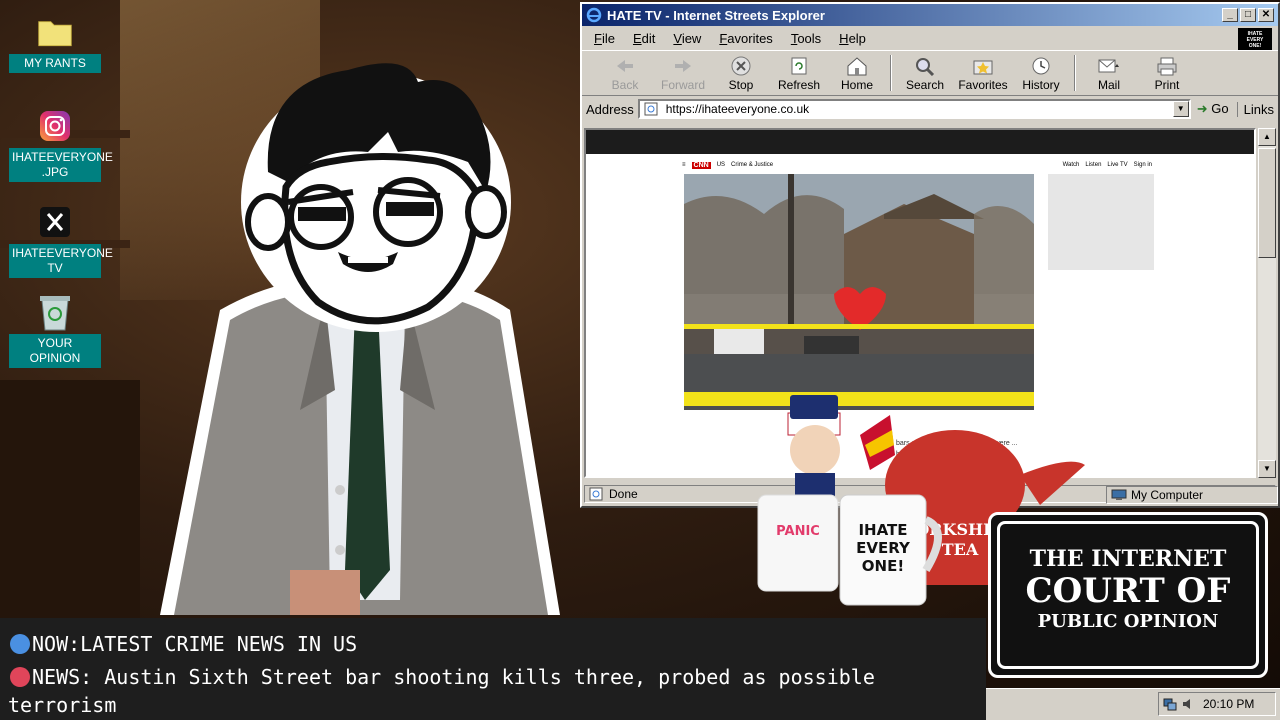  I want to click on court-sign-line3: PUBLIC OPINION, so click(1128, 621).